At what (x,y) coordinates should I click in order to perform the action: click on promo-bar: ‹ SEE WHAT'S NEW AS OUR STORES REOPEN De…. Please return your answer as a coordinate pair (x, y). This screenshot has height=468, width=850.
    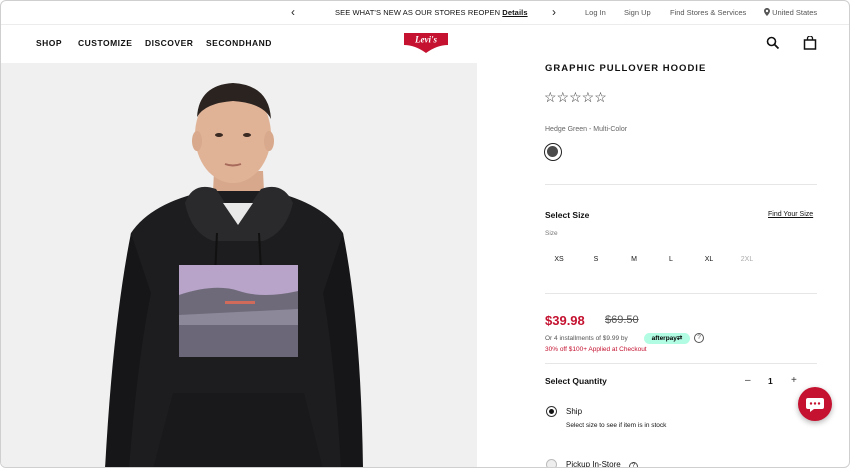
    Looking at the image, I should click on (425, 13).